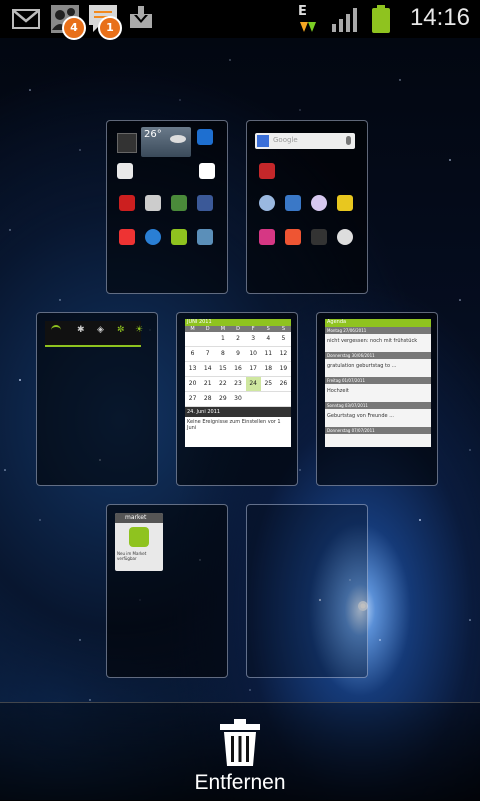  I want to click on agenda-date: Montag 27/06/2011, so click(378, 330).